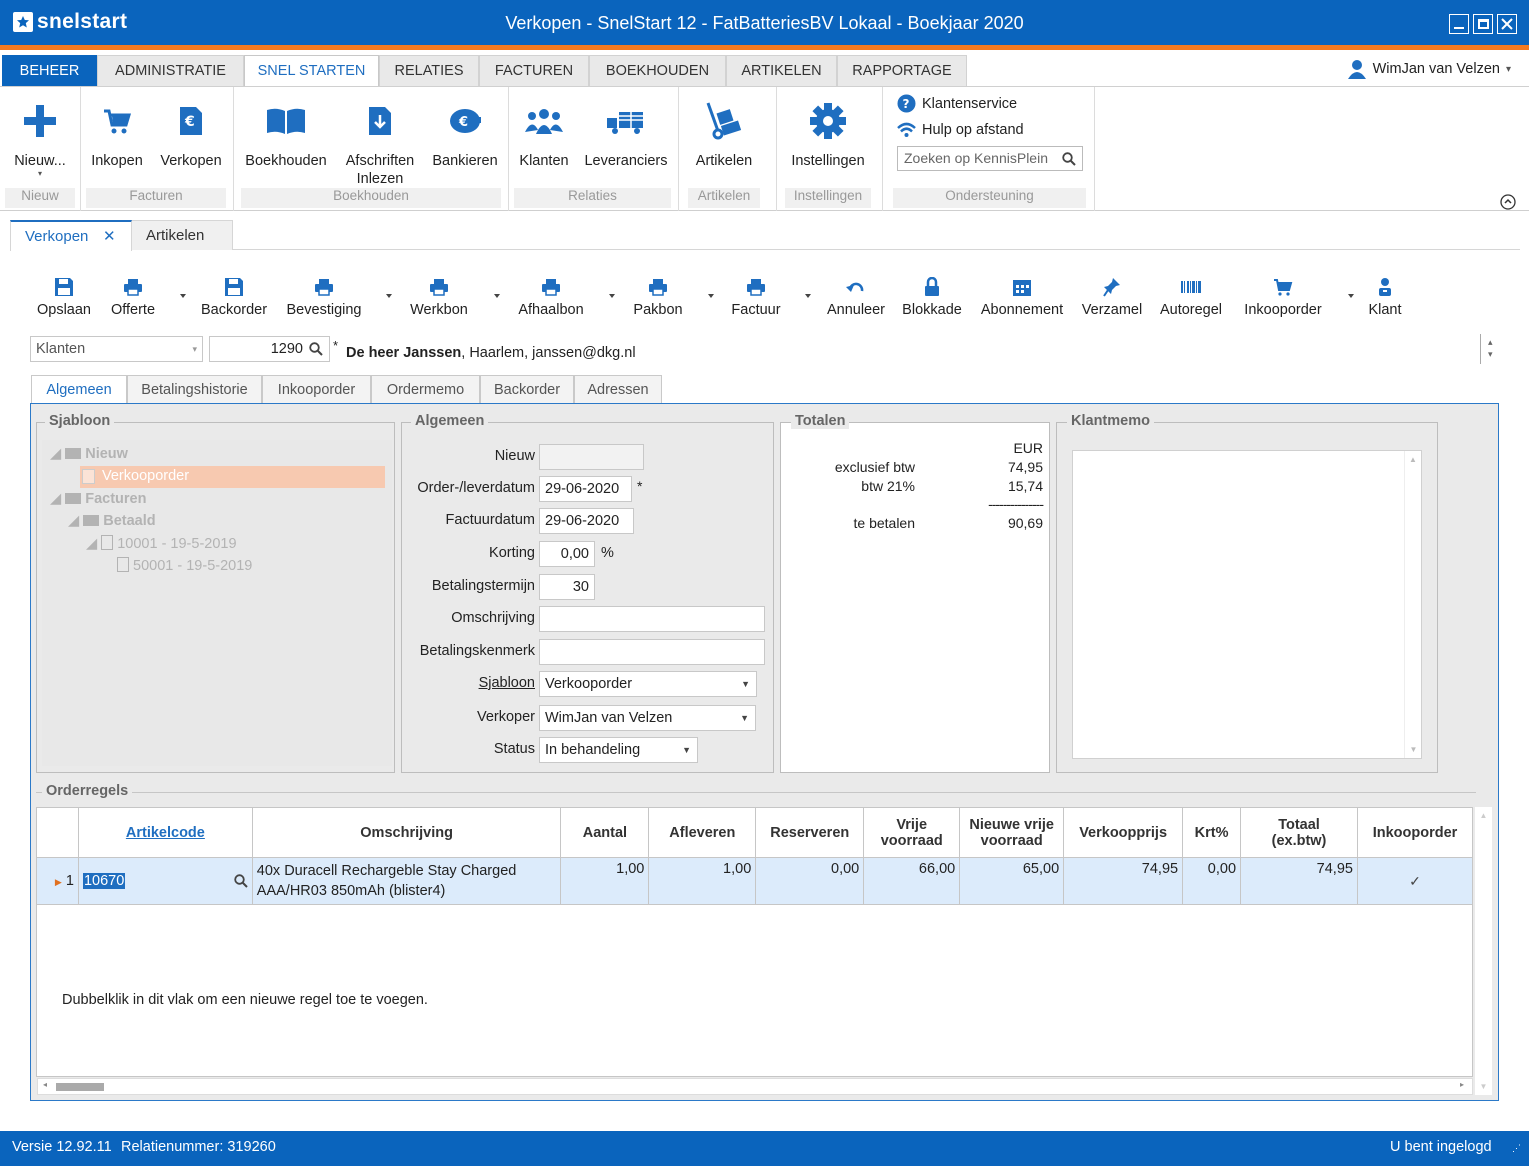 This screenshot has width=1529, height=1166. I want to click on cell-artikelcode: 10670, so click(165, 881).